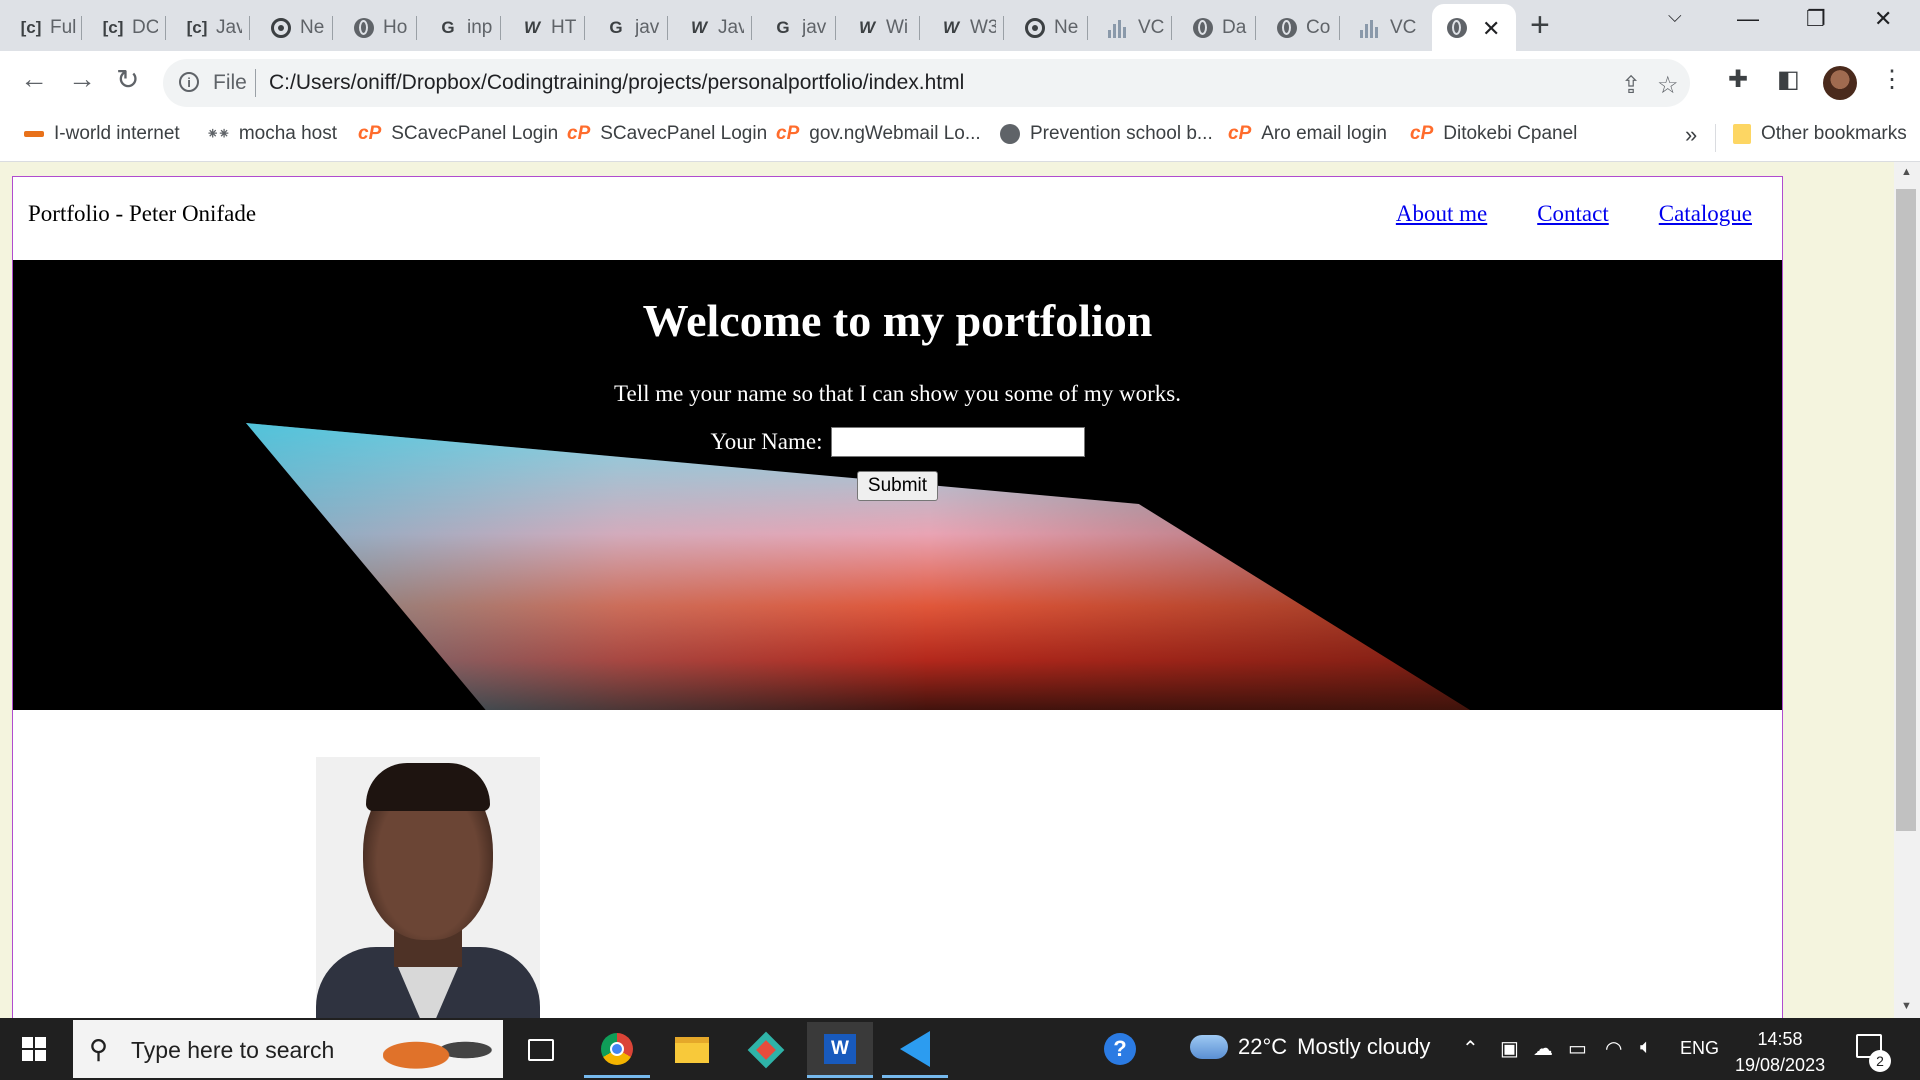 The image size is (1920, 1080). What do you see at coordinates (1748, 19) in the screenshot?
I see `minimize-icon: —` at bounding box center [1748, 19].